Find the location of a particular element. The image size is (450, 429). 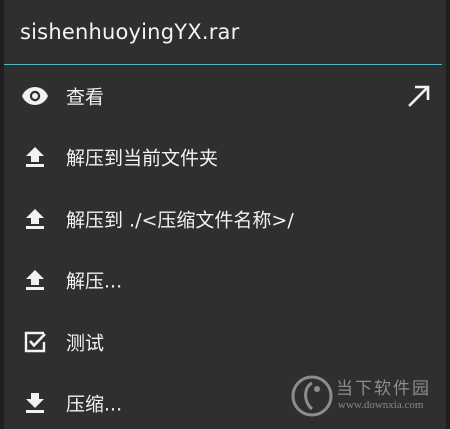

menu-item-label: 测试 is located at coordinates (85, 343).